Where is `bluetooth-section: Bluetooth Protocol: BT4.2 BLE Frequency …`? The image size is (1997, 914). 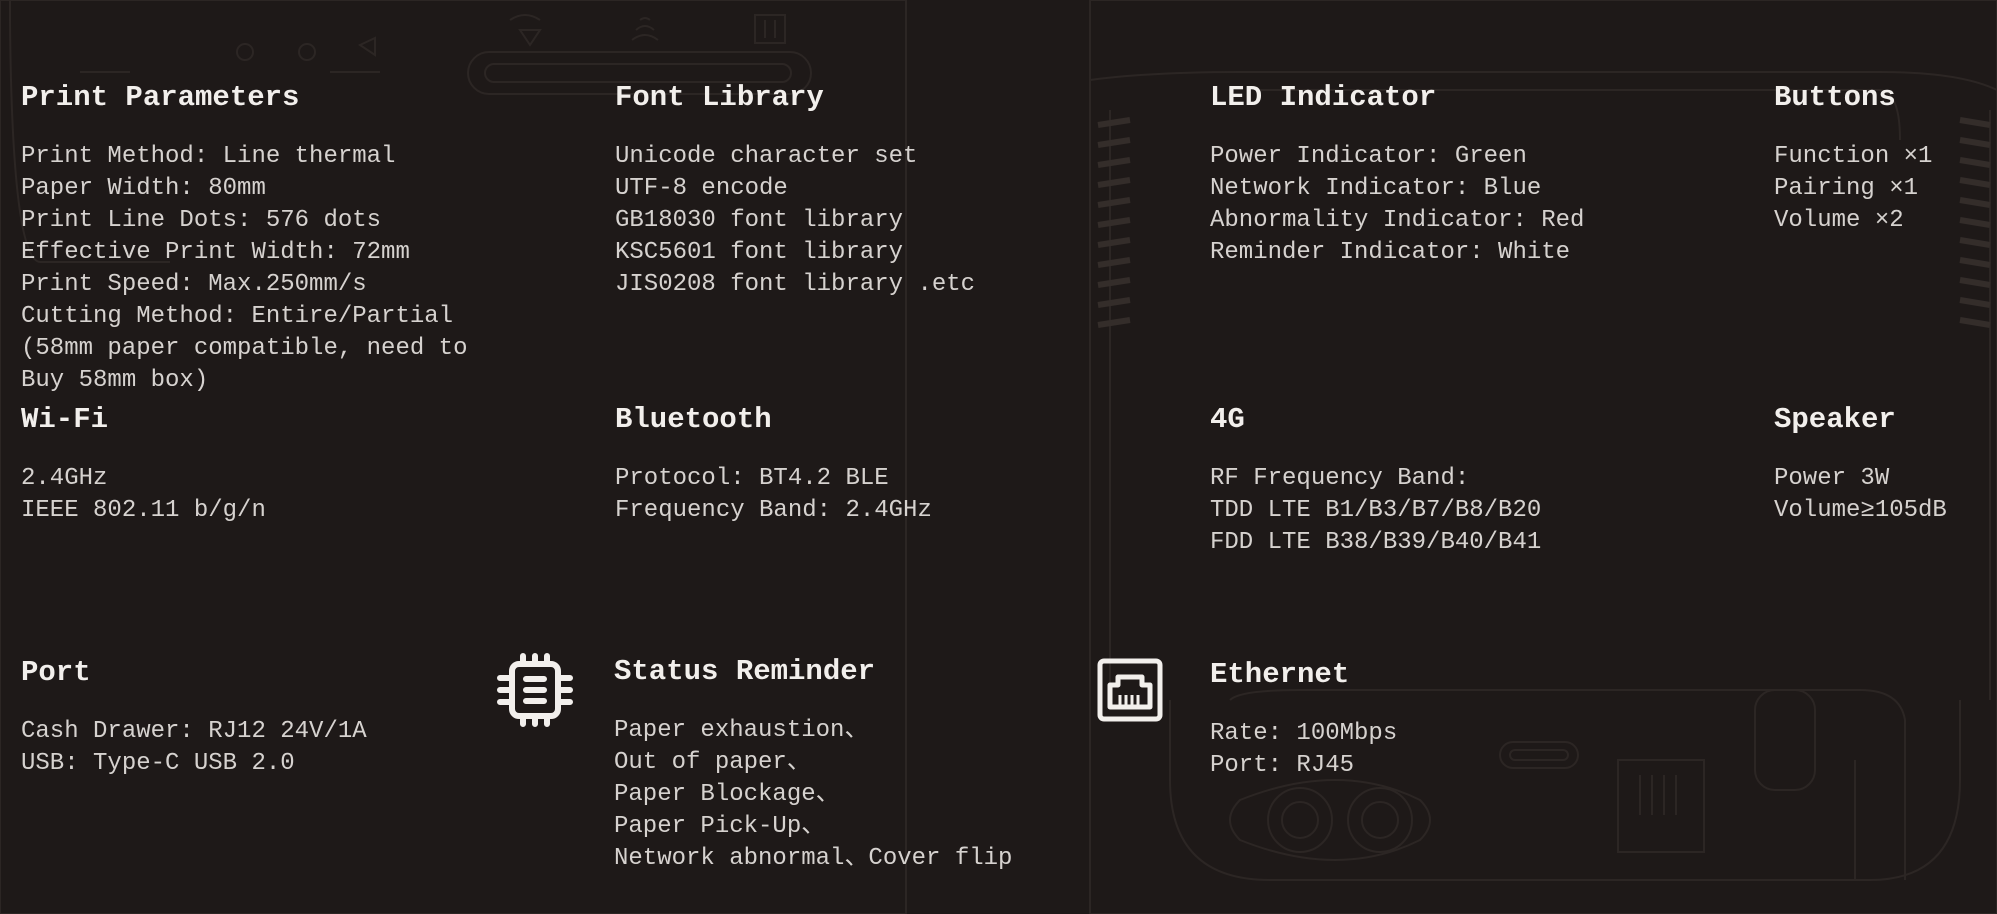 bluetooth-section: Bluetooth Protocol: BT4.2 BLE Frequency … is located at coordinates (773, 465).